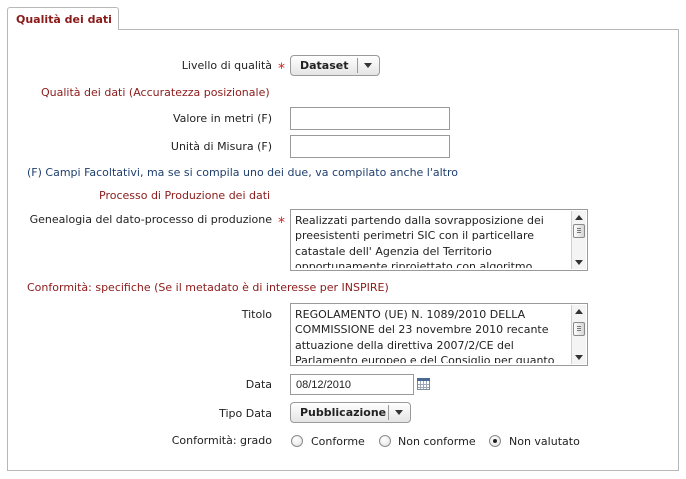 Image resolution: width=686 pixels, height=479 pixels. Describe the element at coordinates (343, 412) in the screenshot. I see `tipo-data-value: Pubblicazione` at that location.